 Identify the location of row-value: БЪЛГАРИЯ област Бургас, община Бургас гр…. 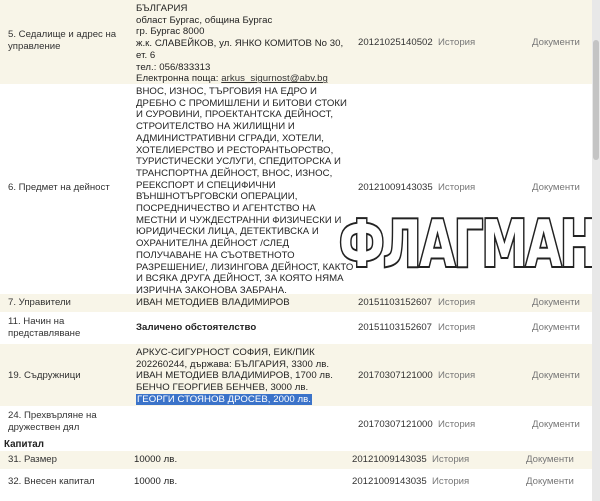
(240, 44).